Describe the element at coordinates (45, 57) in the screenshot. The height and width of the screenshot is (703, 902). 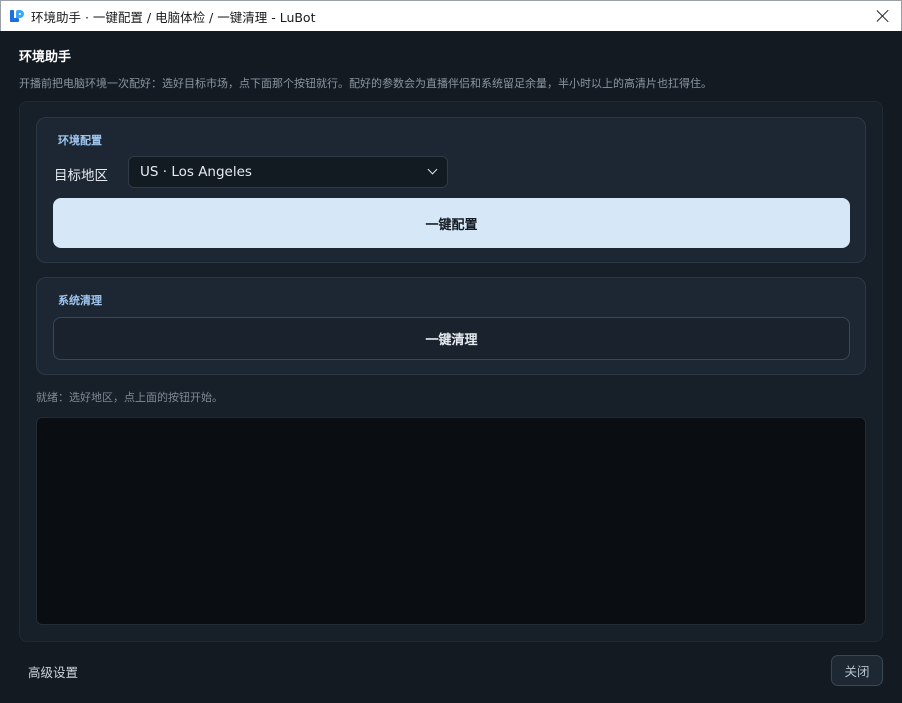
I see `page-title: 环境助手` at that location.